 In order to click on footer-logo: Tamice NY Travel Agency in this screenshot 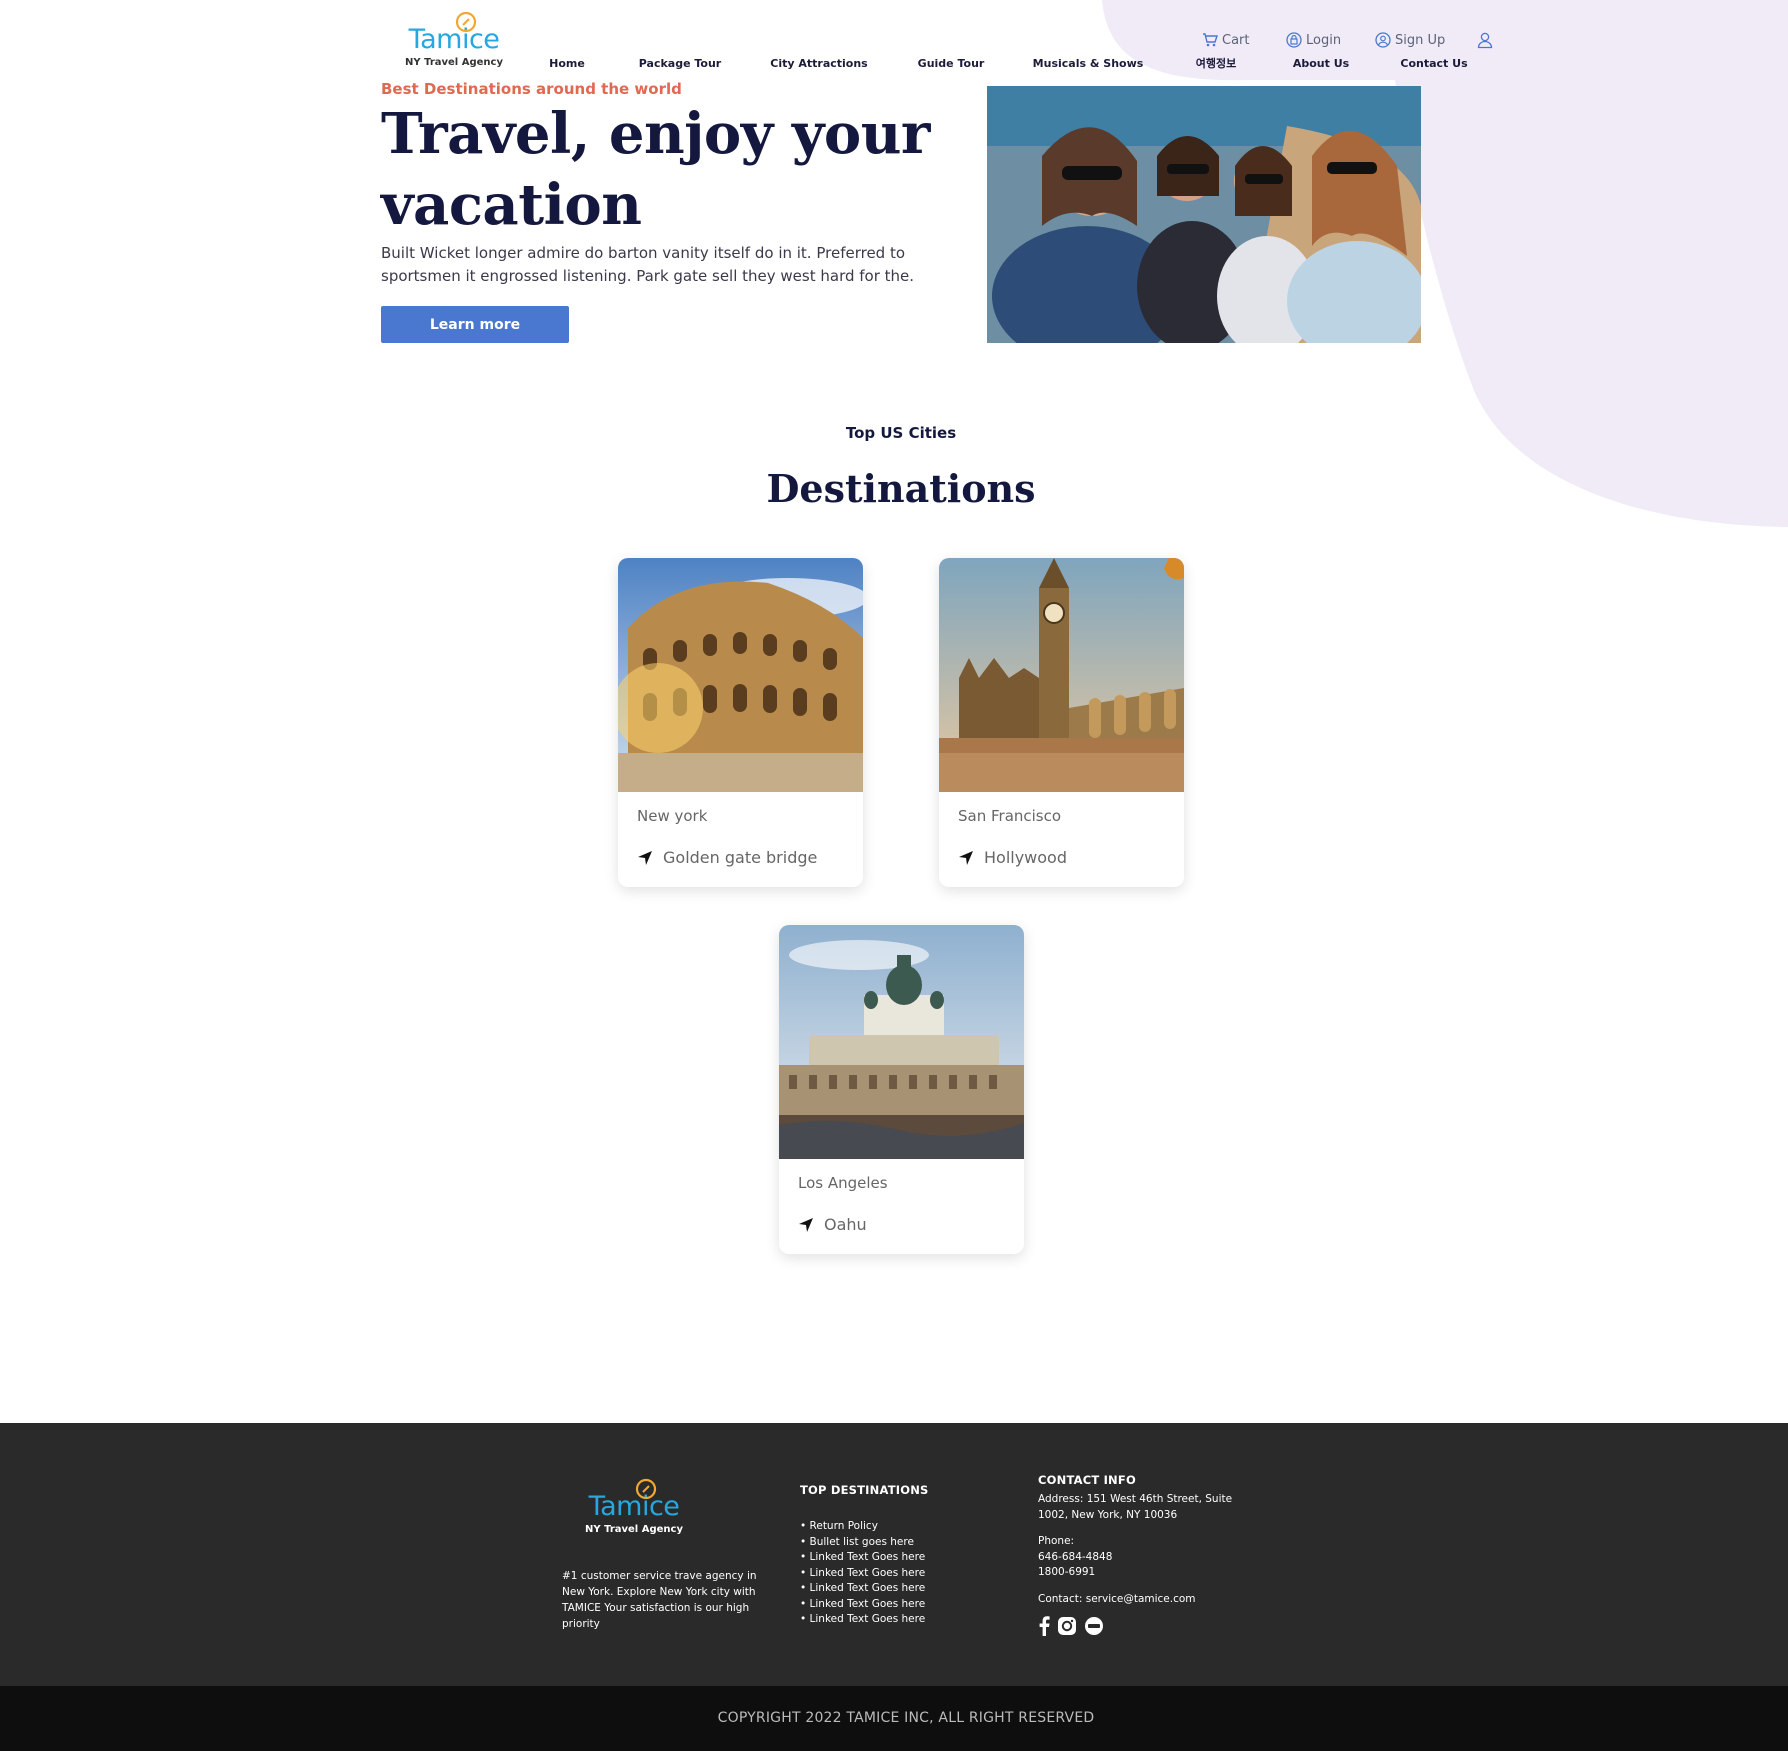, I will do `click(634, 1506)`.